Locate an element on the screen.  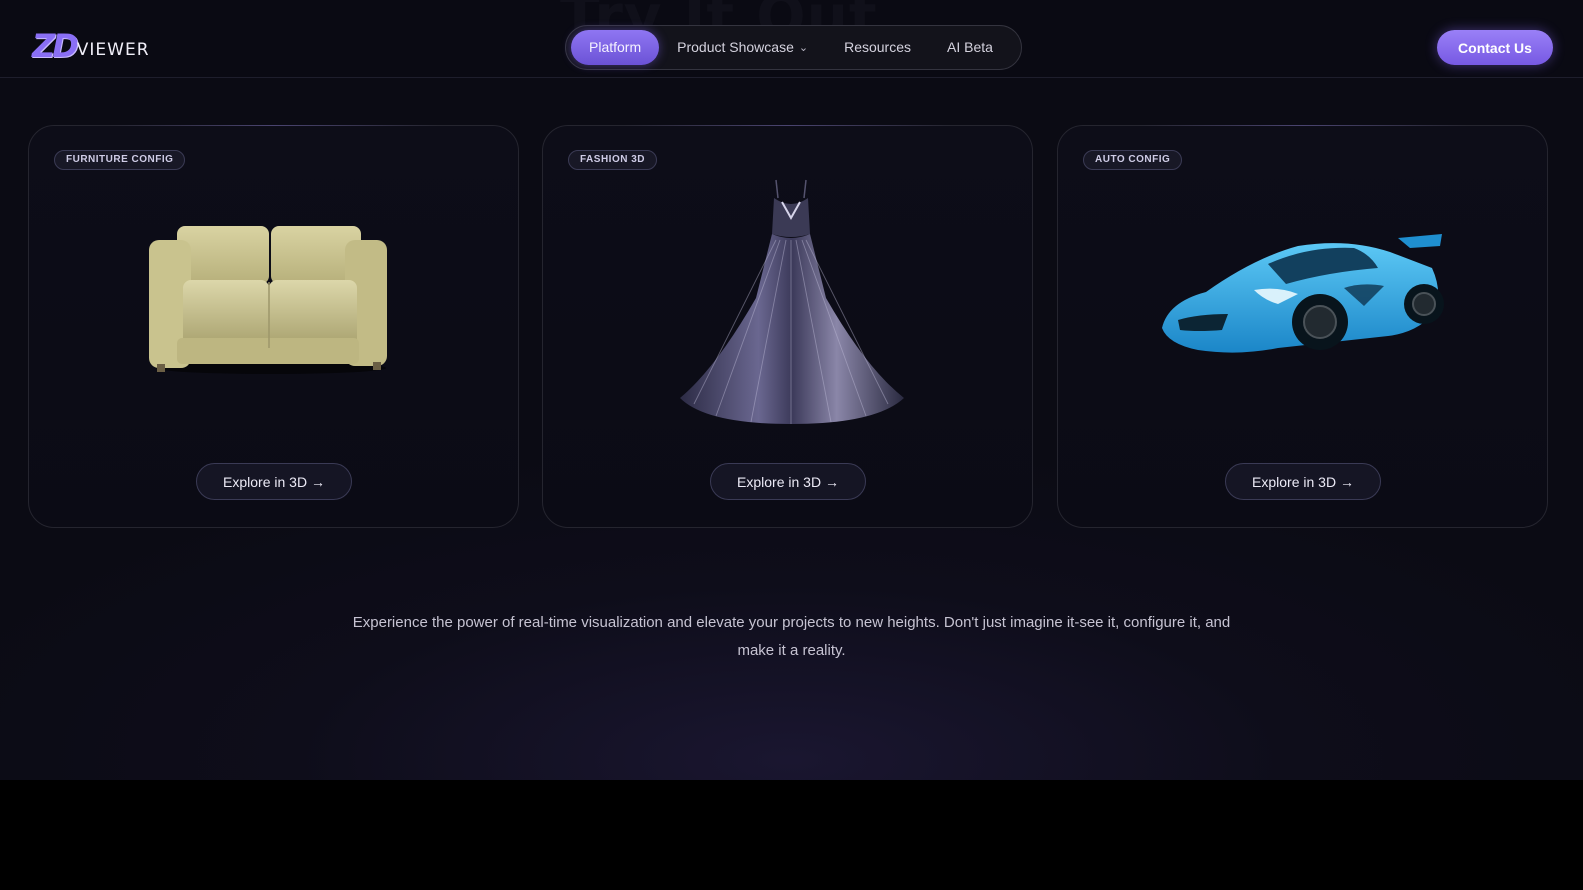
logo-wordmark: VIEWER is located at coordinates (113, 50).